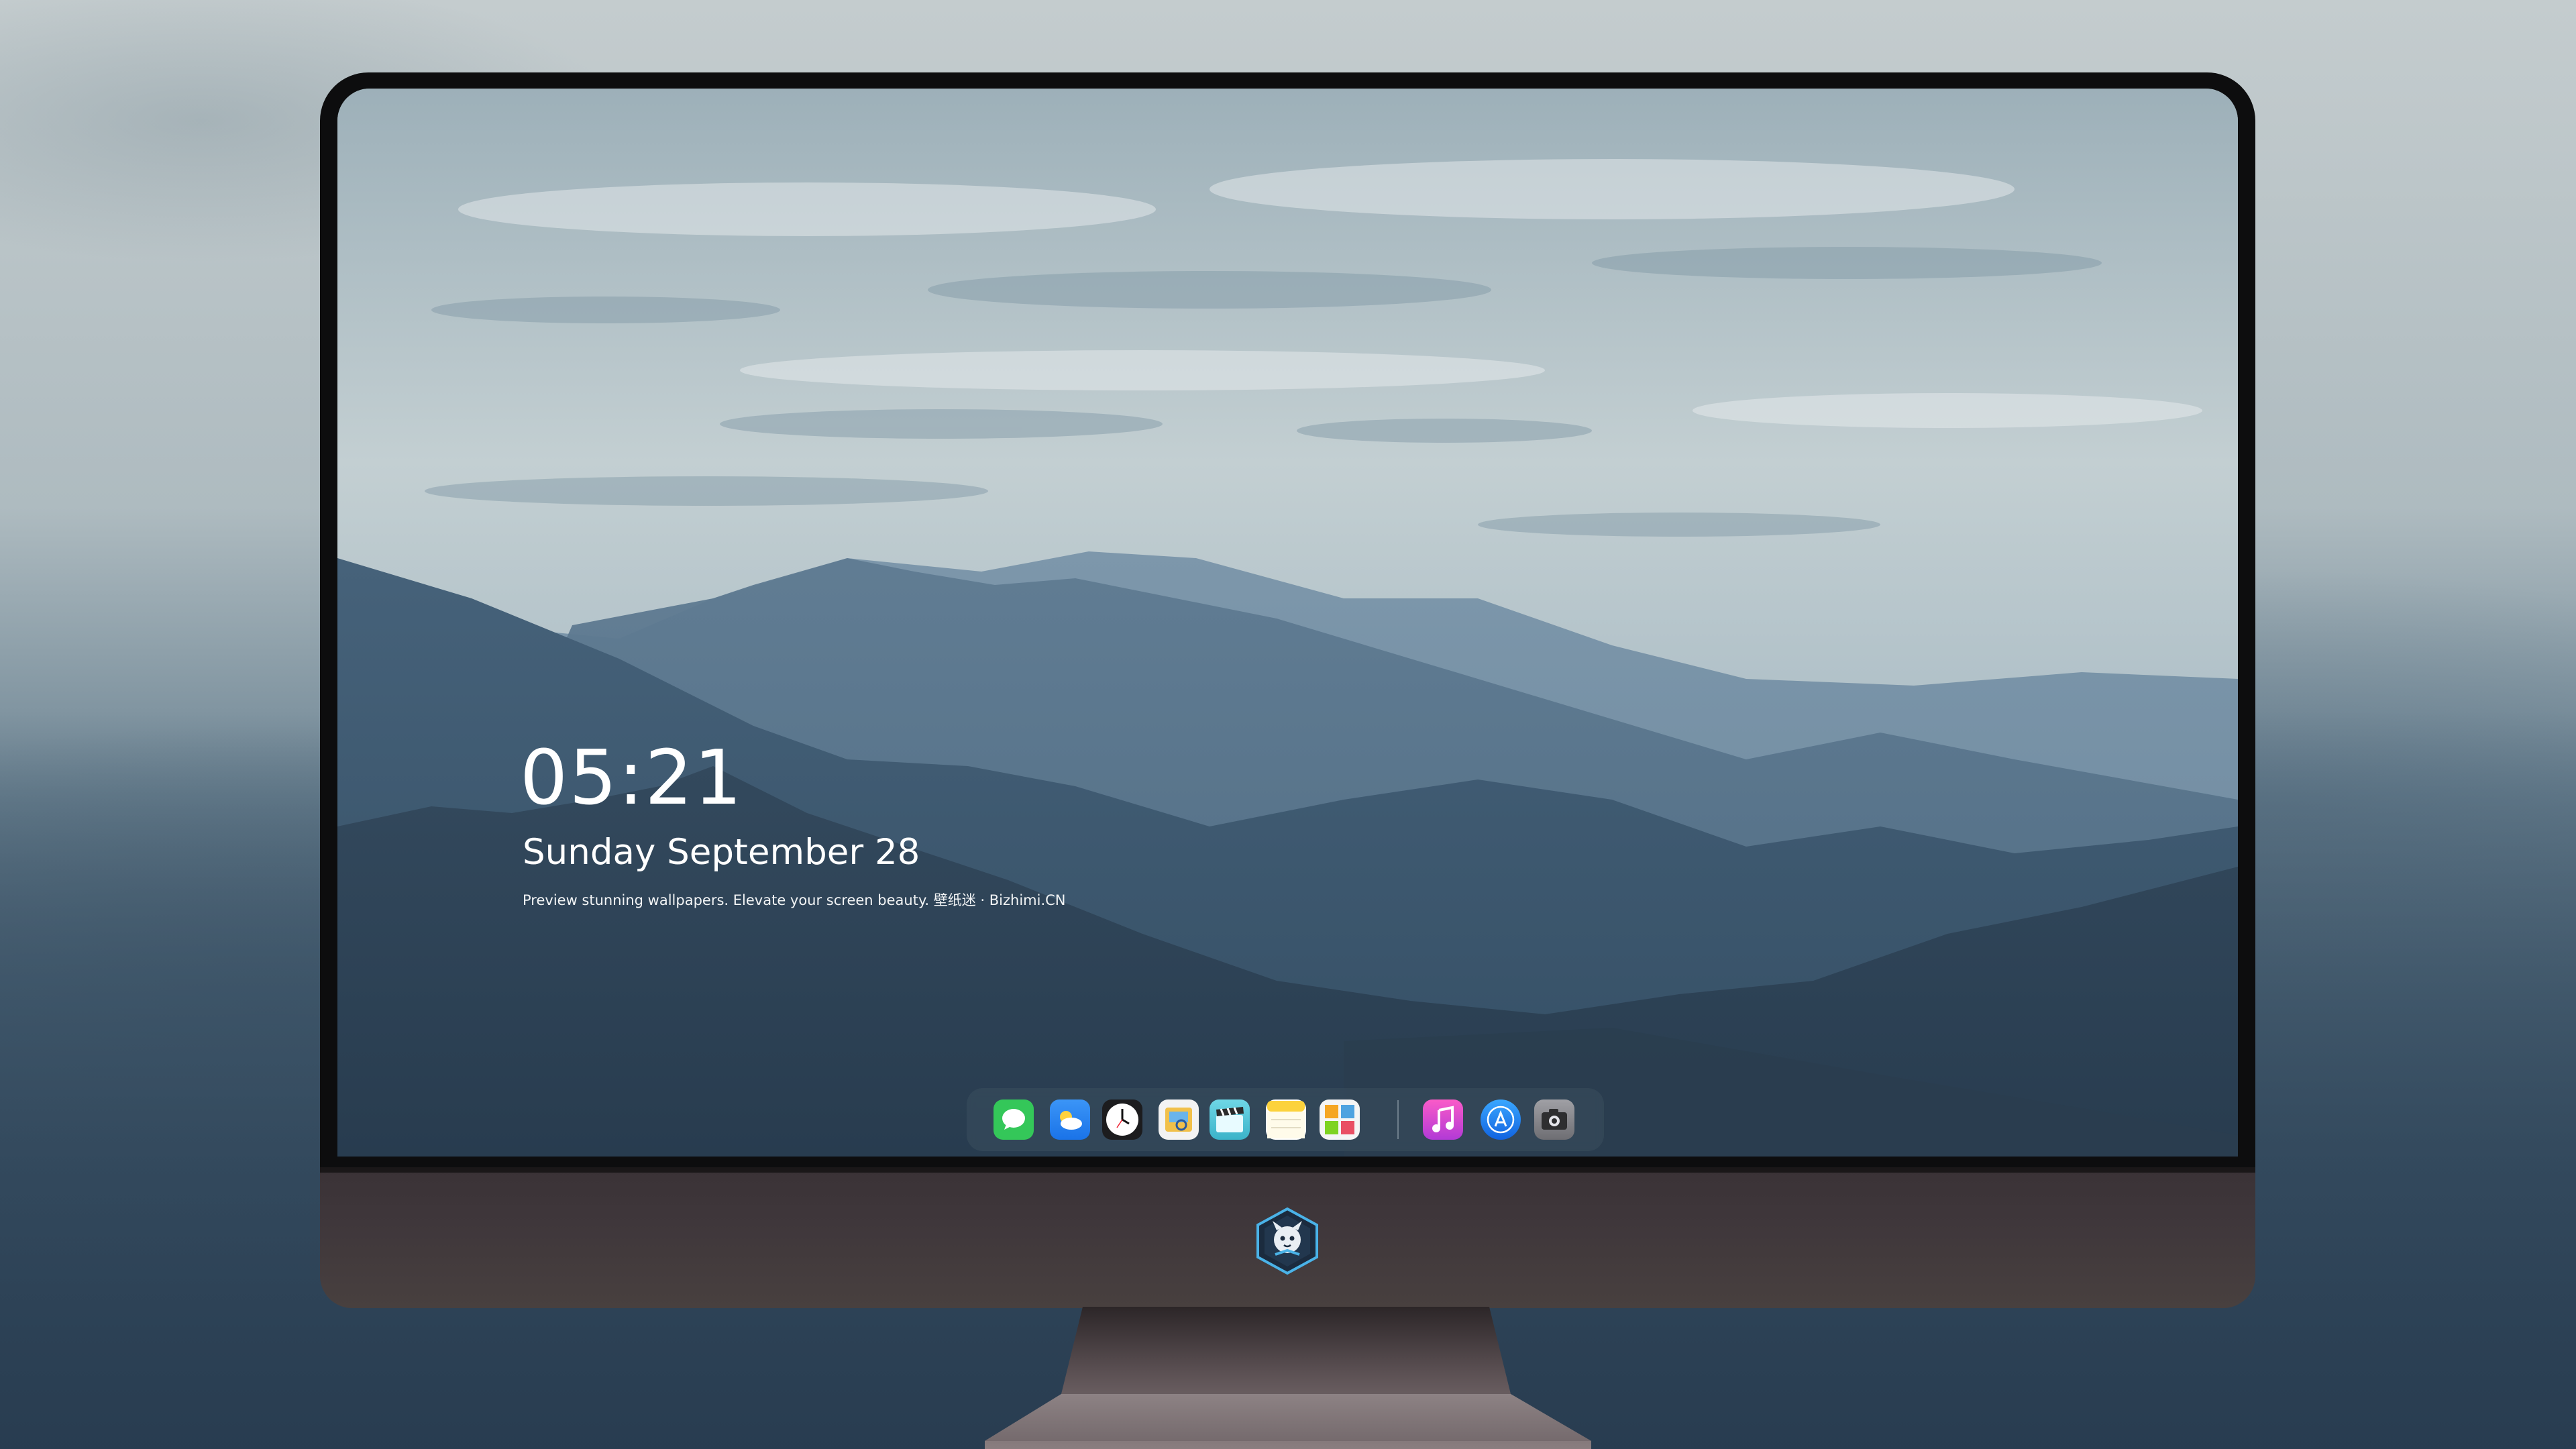  Describe the element at coordinates (721, 852) in the screenshot. I see `lockscreen-date: Sunday September 28` at that location.